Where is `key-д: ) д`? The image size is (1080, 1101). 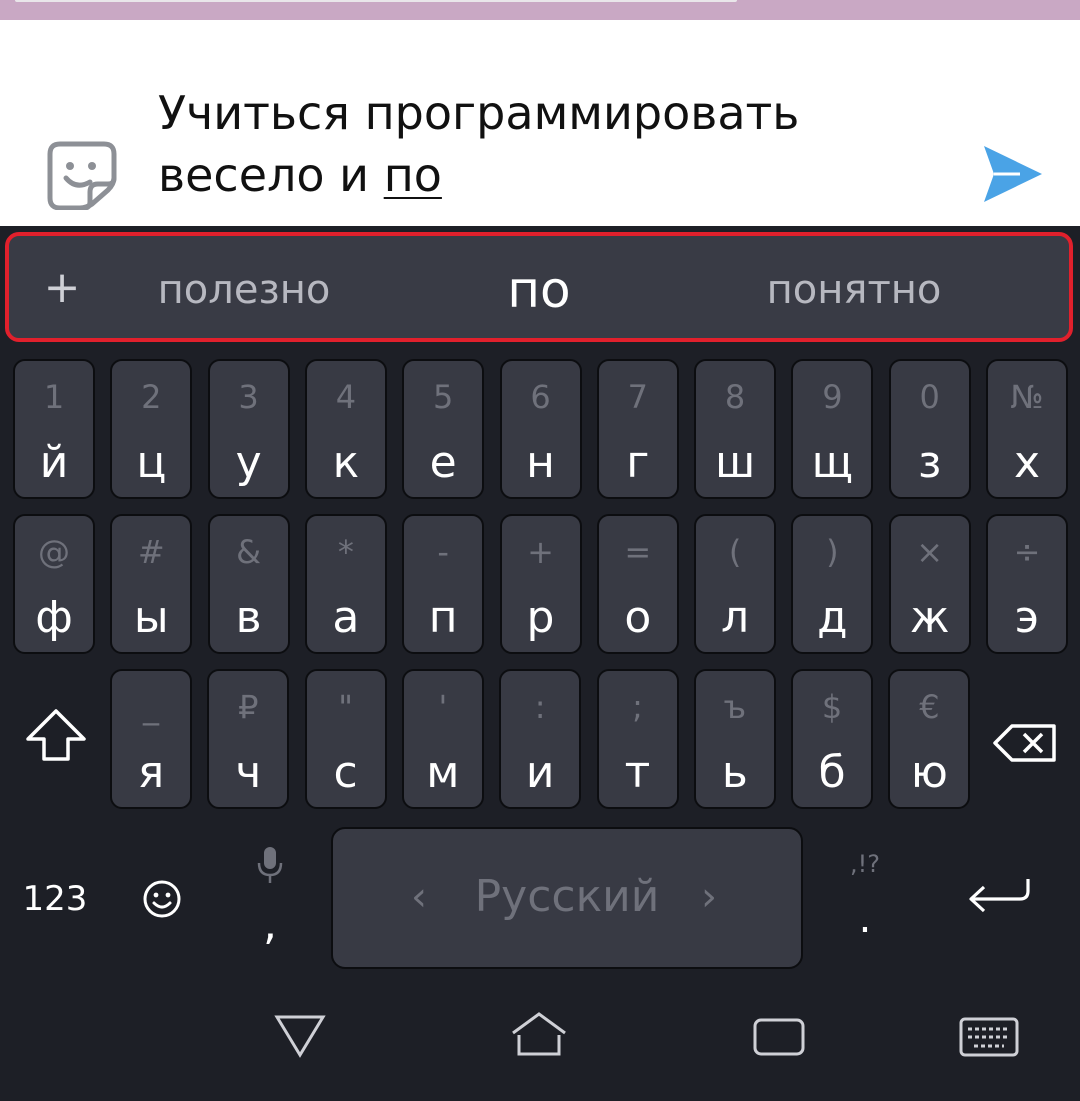 key-д: ) д is located at coordinates (832, 584).